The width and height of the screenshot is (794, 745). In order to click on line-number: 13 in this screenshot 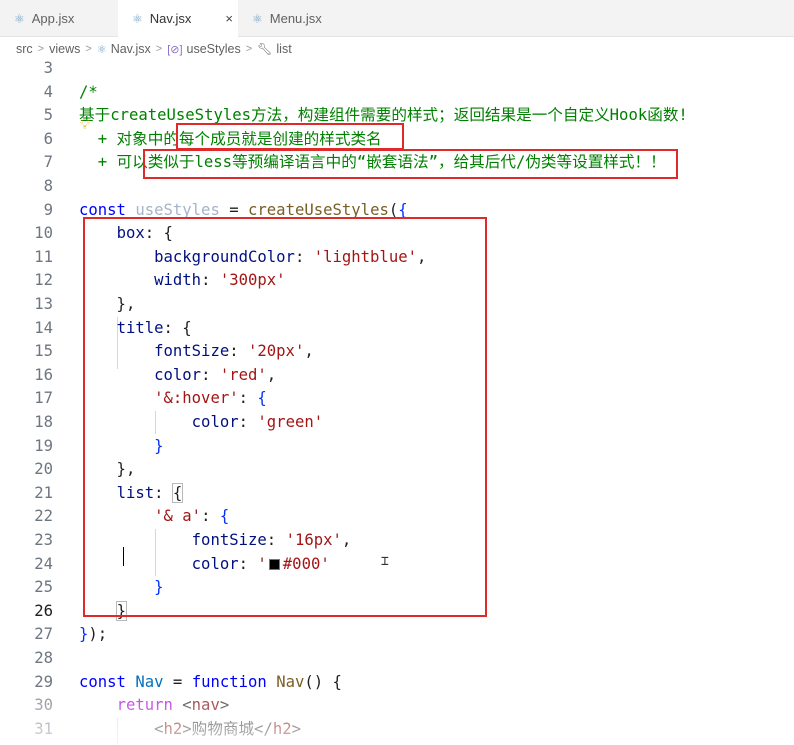, I will do `click(43, 304)`.